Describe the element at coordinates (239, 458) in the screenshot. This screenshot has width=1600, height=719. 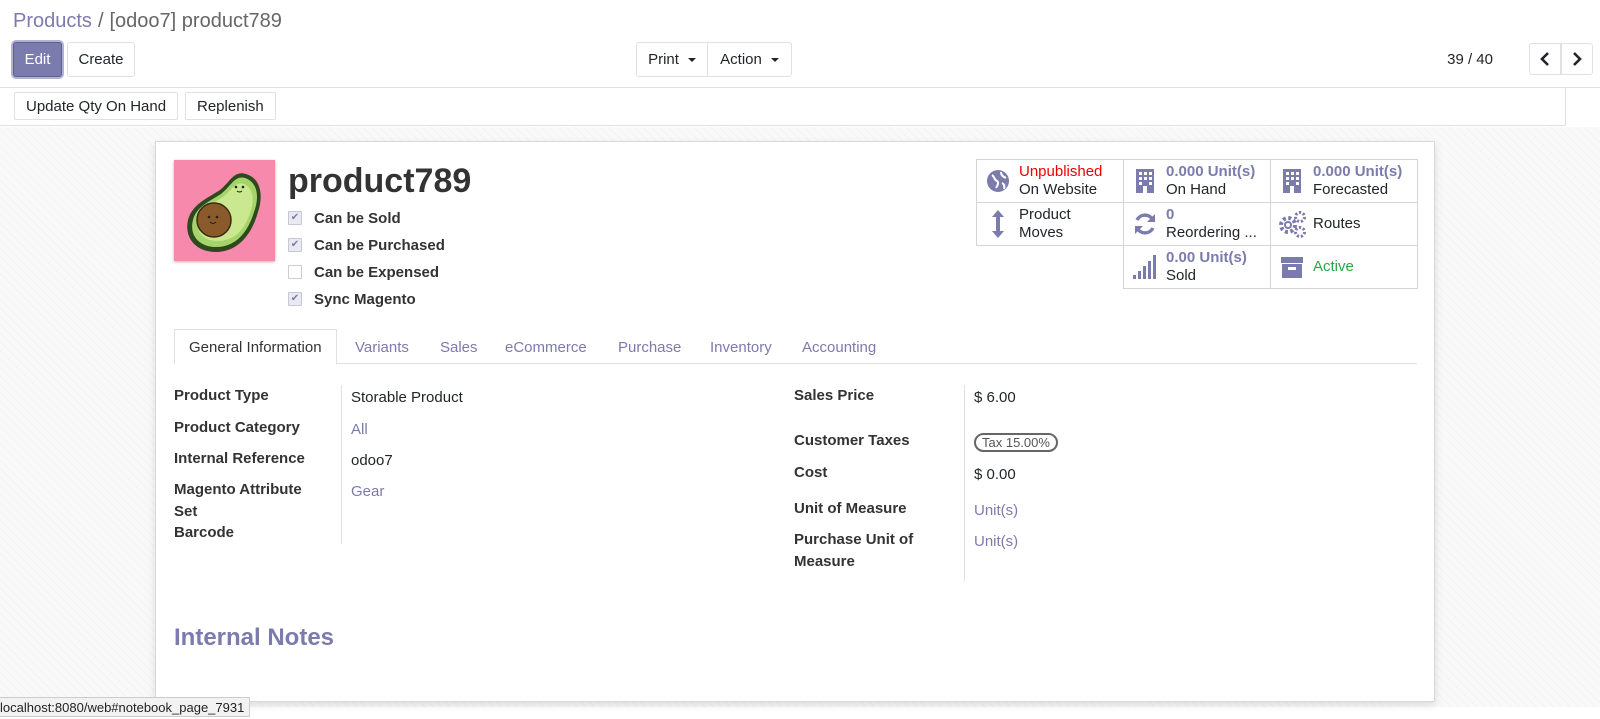
I see `internal-reference-label: Internal Reference` at that location.